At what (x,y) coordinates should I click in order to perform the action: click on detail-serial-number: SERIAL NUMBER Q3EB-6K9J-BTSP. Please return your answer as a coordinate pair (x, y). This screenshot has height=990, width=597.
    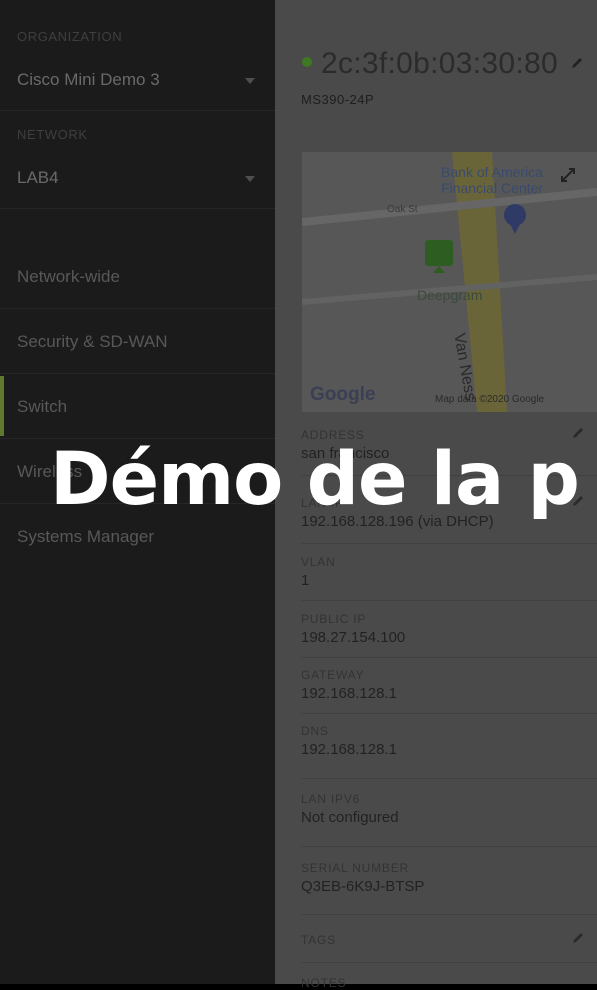
    Looking at the image, I should click on (362, 878).